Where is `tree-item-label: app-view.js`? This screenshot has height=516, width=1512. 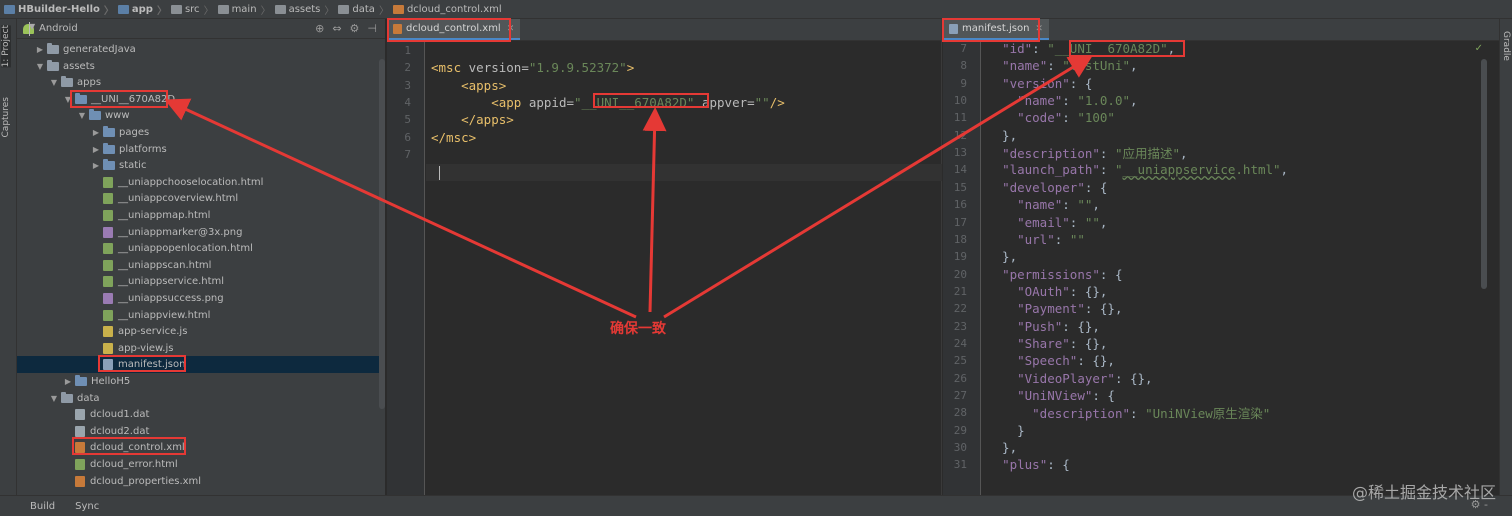
tree-item-label: app-view.js is located at coordinates (146, 348).